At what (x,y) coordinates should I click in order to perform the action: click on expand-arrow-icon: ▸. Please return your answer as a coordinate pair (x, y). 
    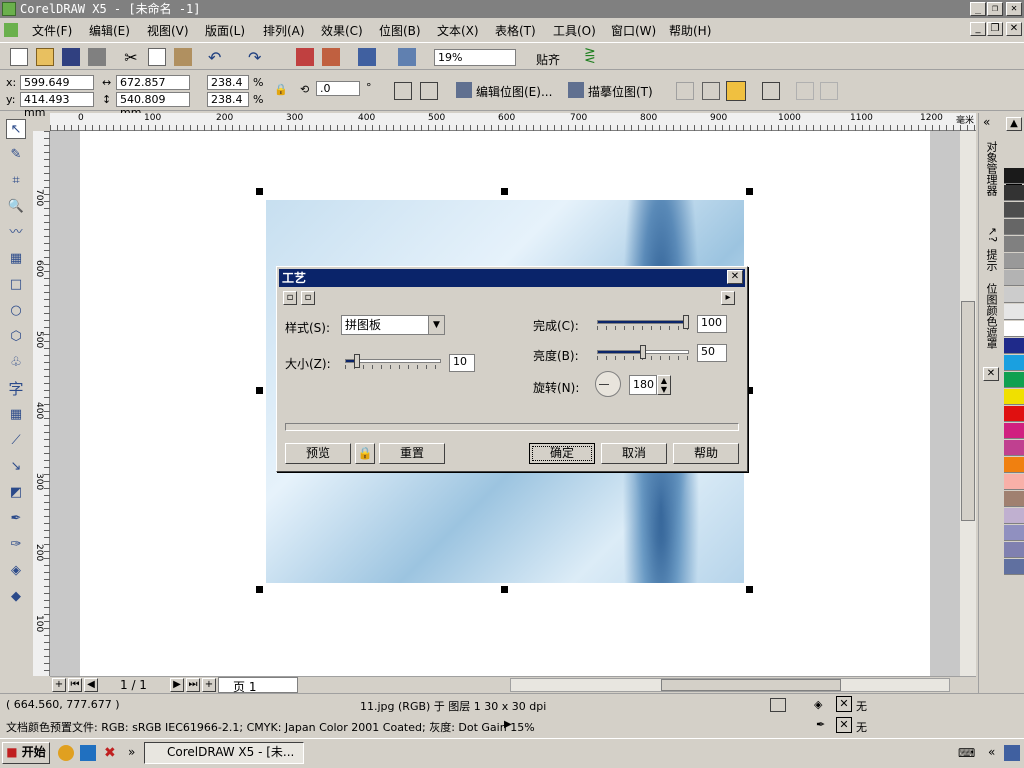
    Looking at the image, I should click on (728, 298).